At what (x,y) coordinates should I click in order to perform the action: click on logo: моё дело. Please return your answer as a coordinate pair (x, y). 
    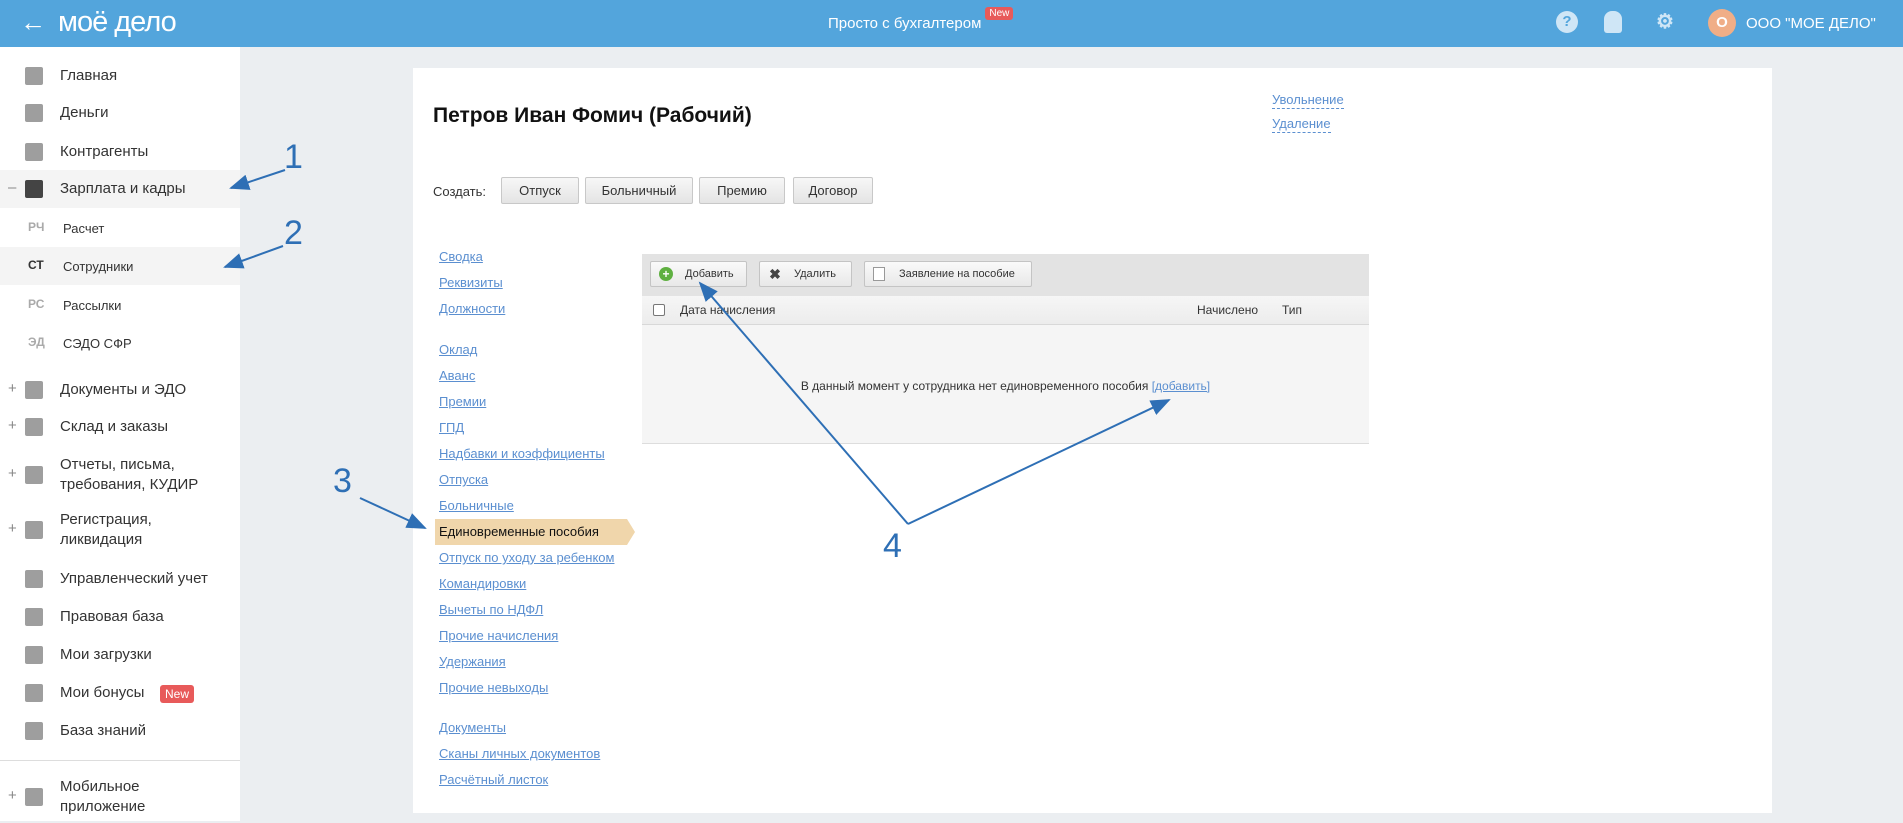
    Looking at the image, I should click on (117, 22).